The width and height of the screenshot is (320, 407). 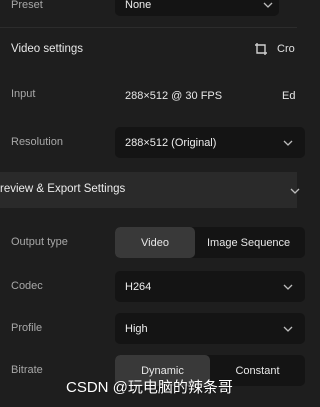 I want to click on resolution-label: Resolution, so click(x=37, y=142).